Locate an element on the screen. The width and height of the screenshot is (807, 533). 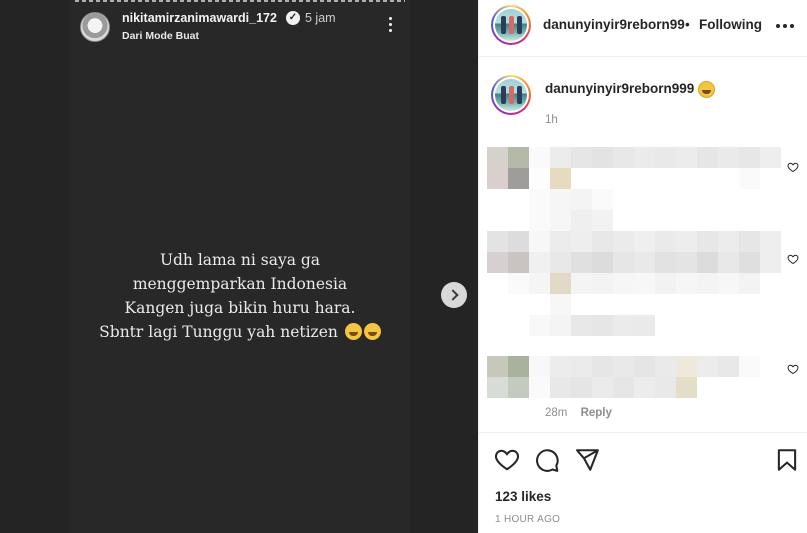
comment-icon is located at coordinates (547, 460).